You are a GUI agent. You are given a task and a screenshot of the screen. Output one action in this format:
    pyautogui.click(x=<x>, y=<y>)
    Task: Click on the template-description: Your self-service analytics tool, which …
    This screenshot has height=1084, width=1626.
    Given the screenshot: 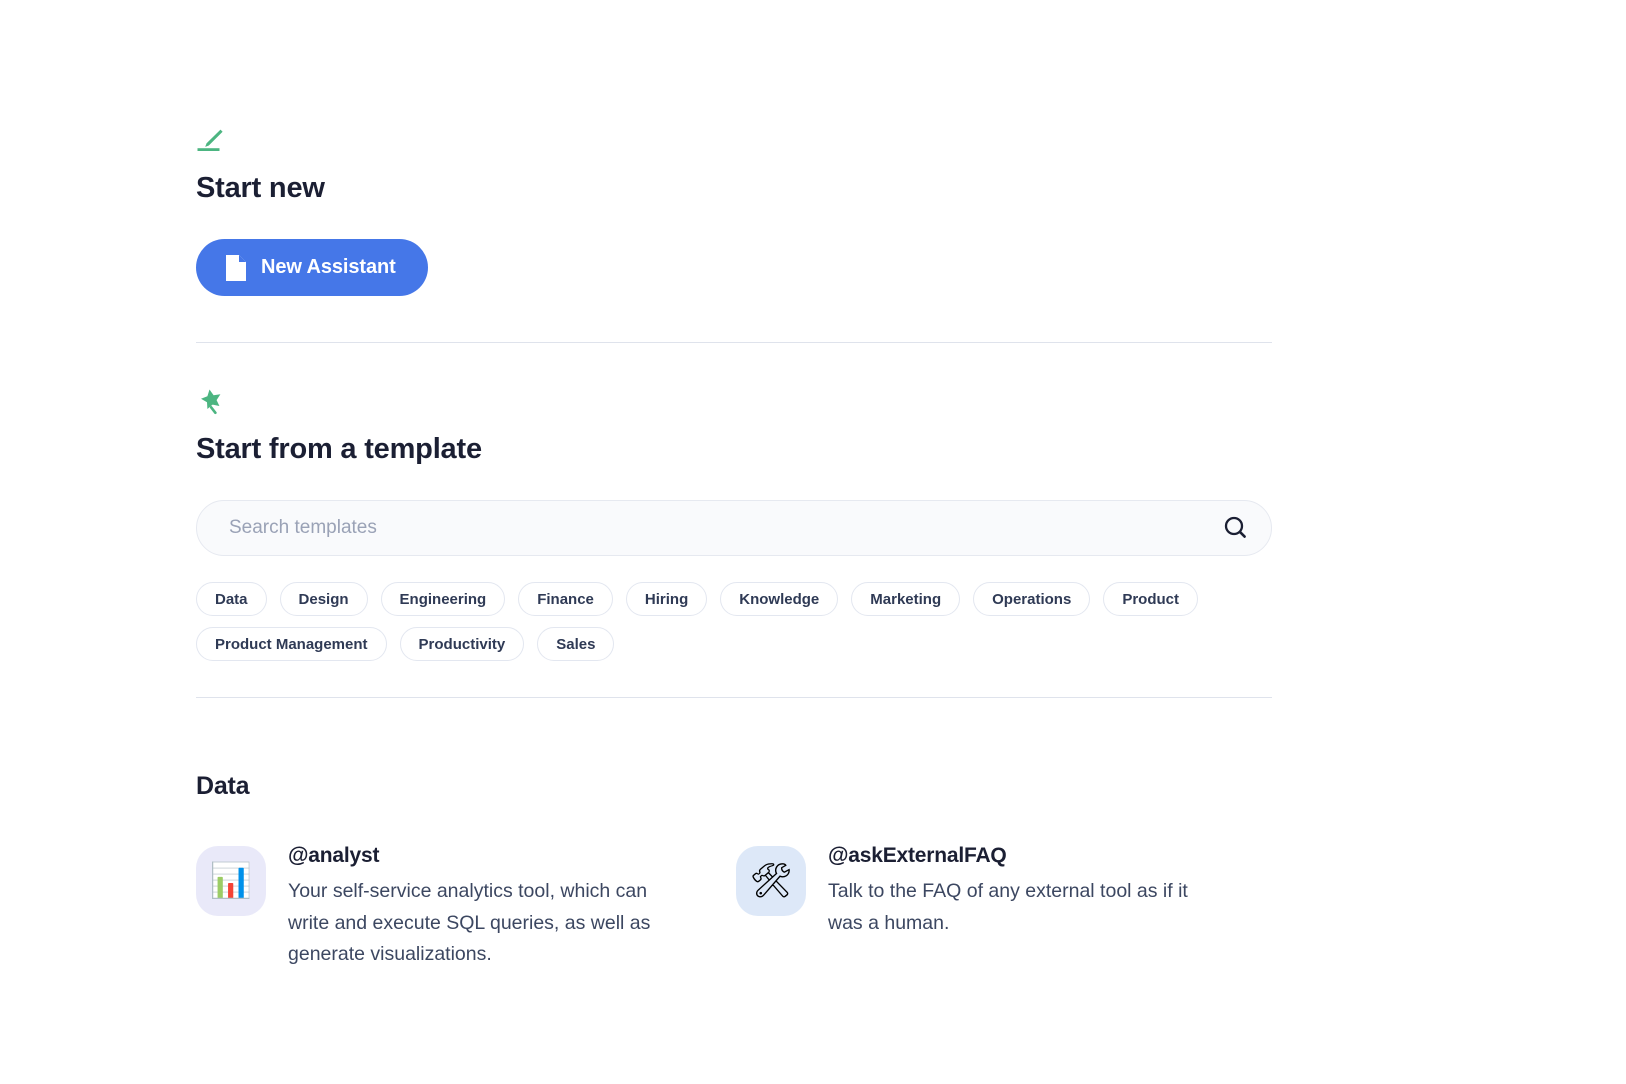 What is the action you would take?
    pyautogui.click(x=469, y=923)
    